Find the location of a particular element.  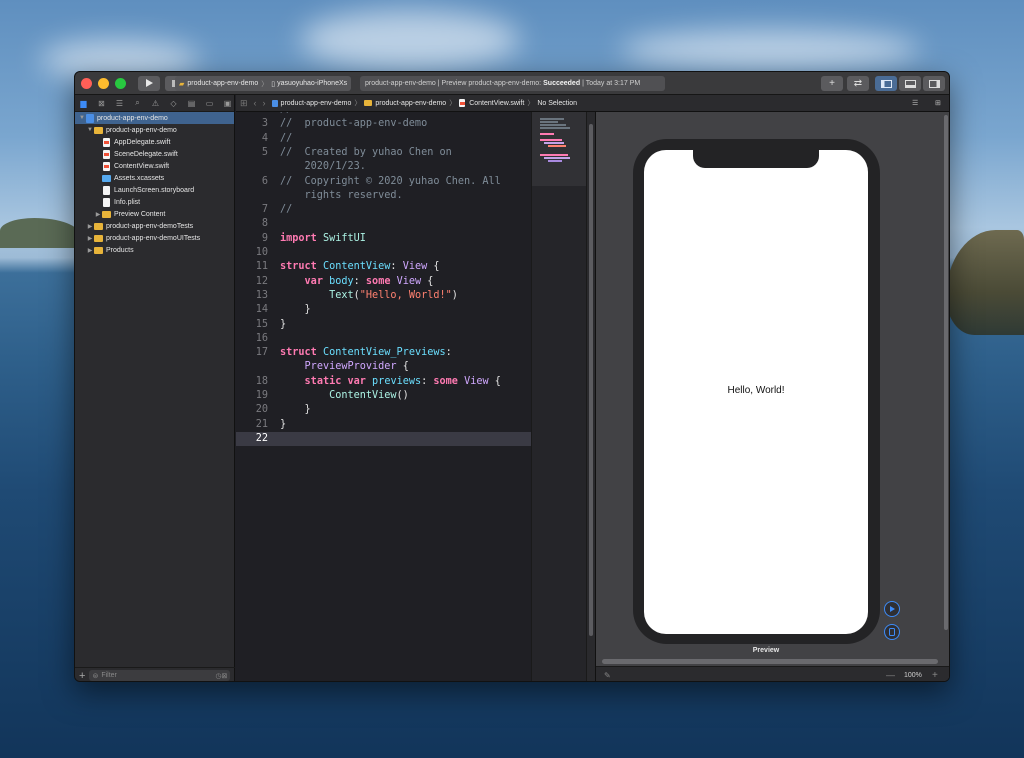

code-line: 16 is located at coordinates (383, 339).